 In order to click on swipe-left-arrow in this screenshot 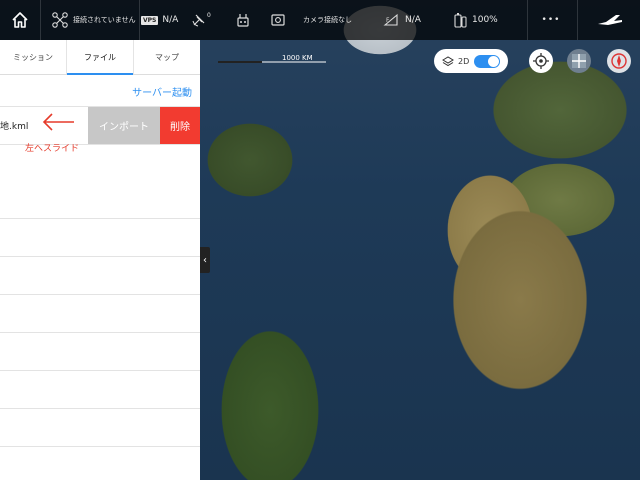, I will do `click(58, 122)`.